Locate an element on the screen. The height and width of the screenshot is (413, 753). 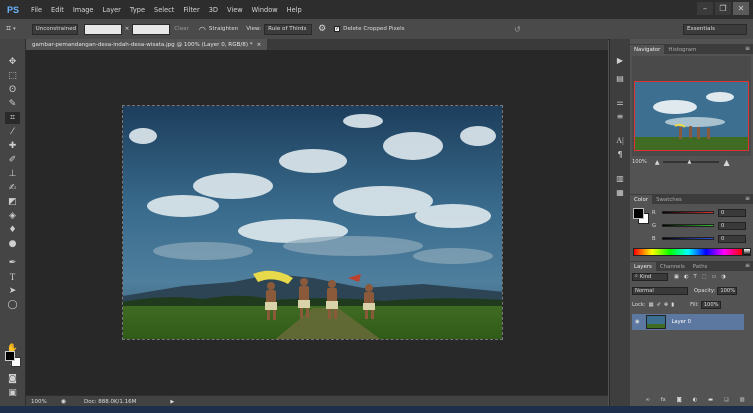
layer-row: ◉ Layer 0 is located at coordinates (688, 322).